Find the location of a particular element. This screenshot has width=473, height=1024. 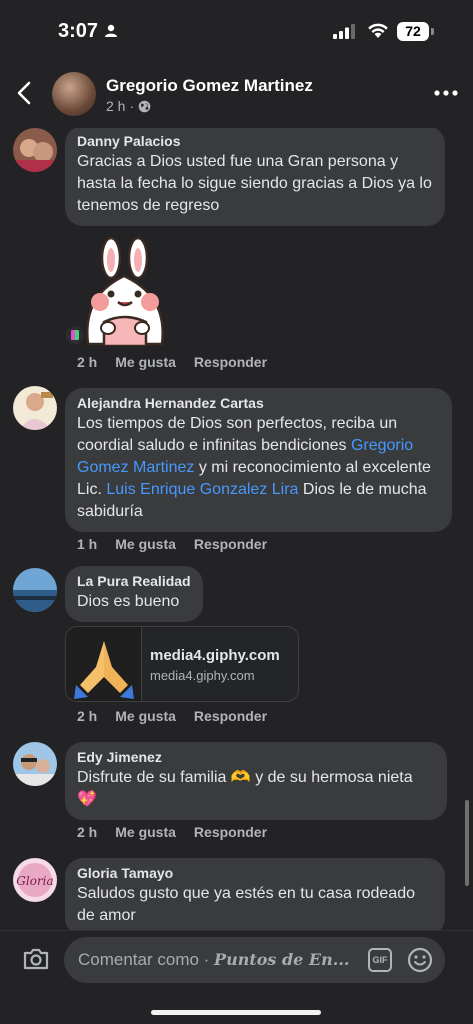

comment-author: Edy Jimenez is located at coordinates (256, 757).